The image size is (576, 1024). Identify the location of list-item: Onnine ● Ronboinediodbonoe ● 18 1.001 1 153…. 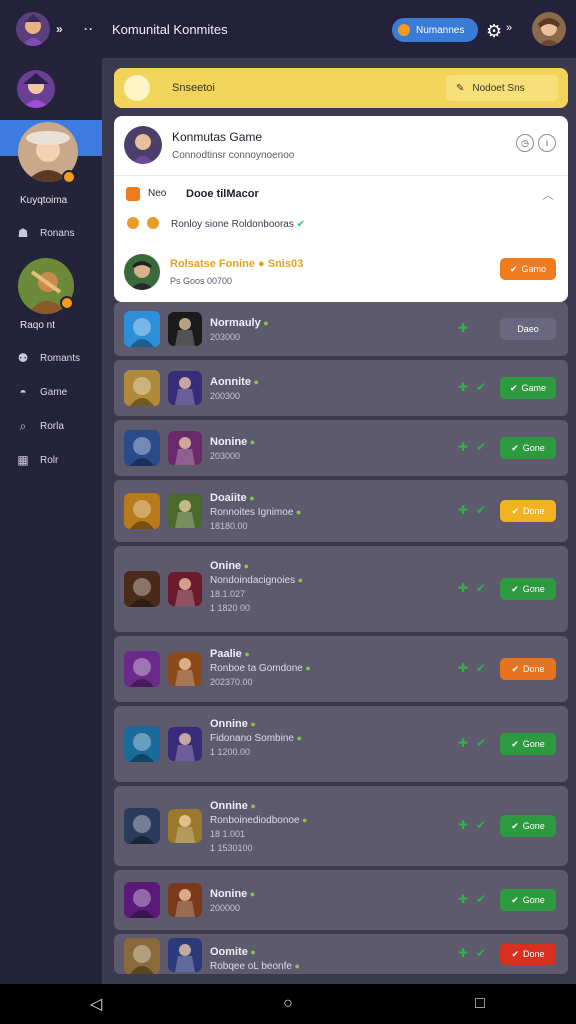
(341, 826).